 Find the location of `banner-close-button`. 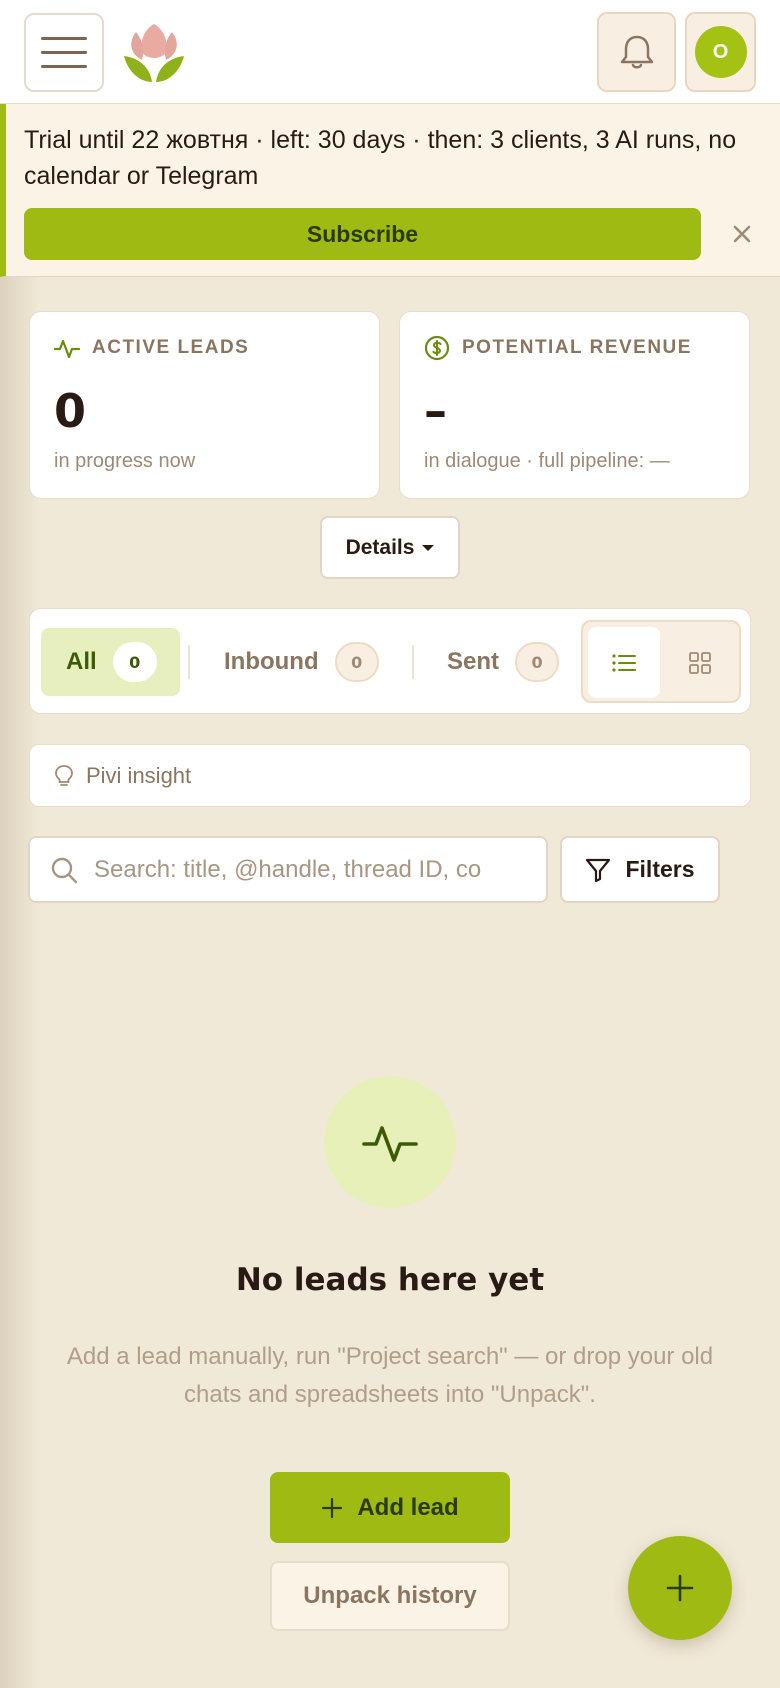

banner-close-button is located at coordinates (742, 234).